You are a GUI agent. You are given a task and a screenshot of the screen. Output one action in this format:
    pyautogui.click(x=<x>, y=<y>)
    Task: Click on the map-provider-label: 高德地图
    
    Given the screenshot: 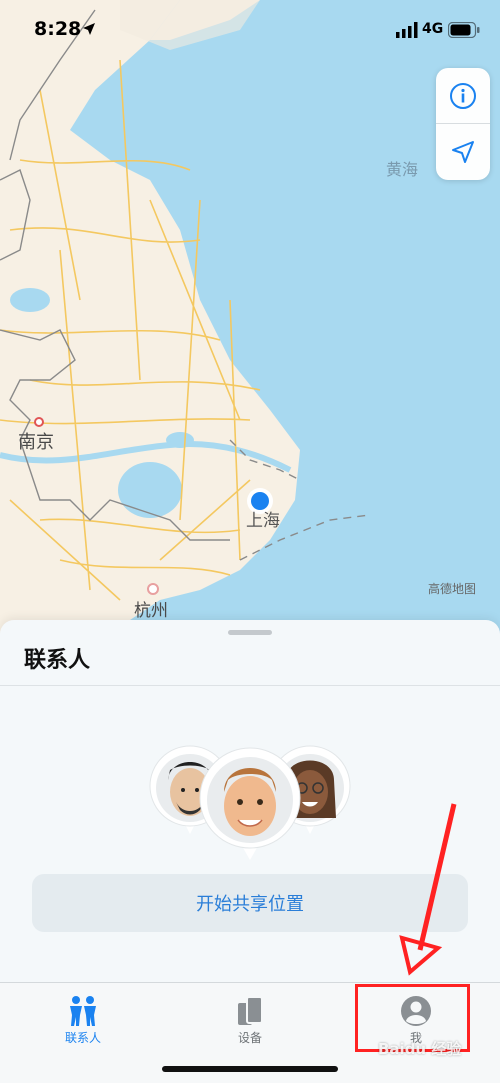 What is the action you would take?
    pyautogui.click(x=452, y=589)
    